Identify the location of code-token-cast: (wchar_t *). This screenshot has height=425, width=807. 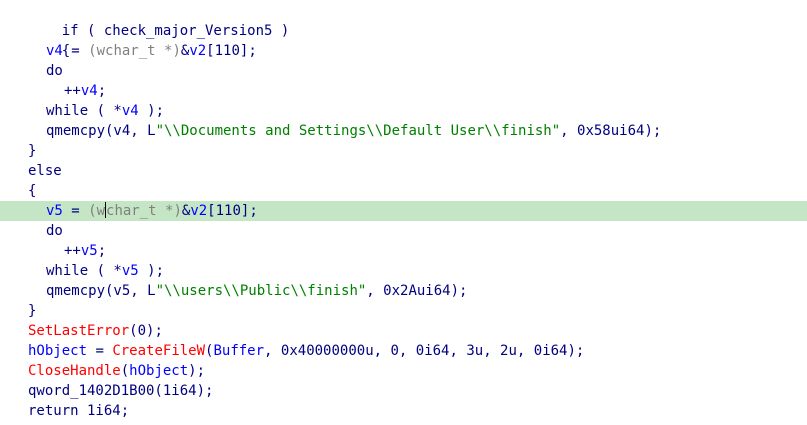
(134, 51).